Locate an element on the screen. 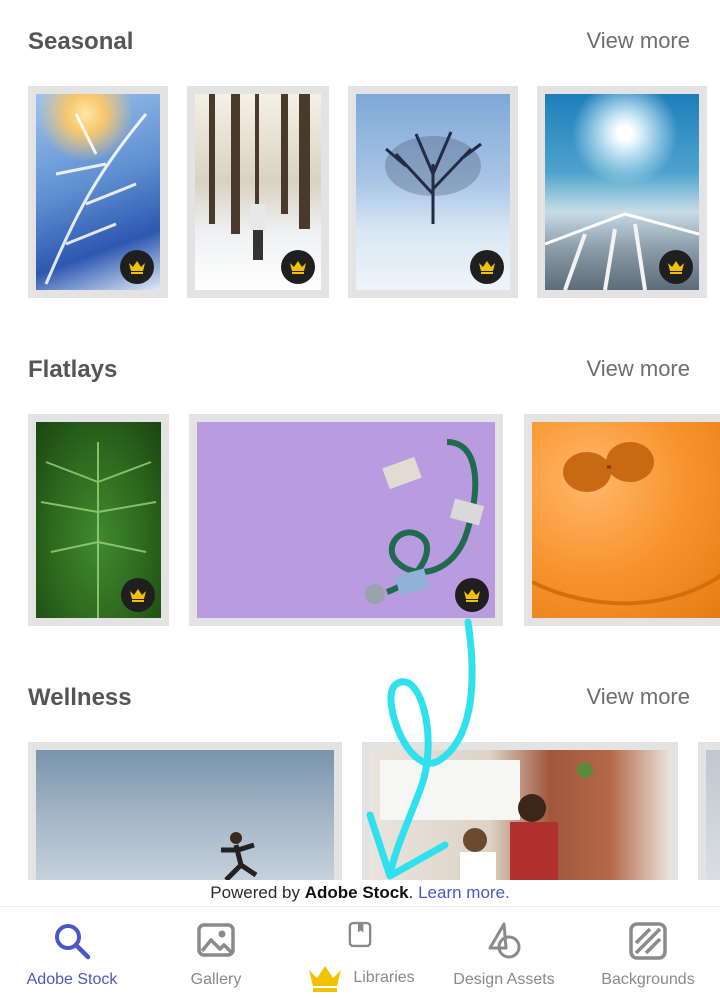 The width and height of the screenshot is (720, 998). tab-libraries: Libraries is located at coordinates (360, 952).